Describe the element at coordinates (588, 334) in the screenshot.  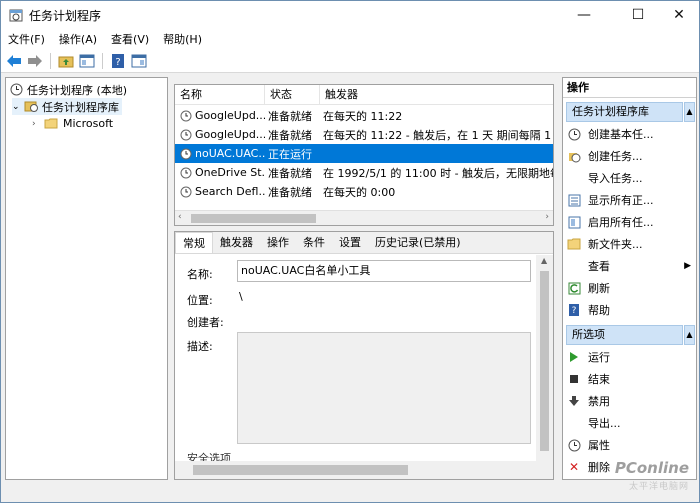
I see `section-selected-item-label: 所选项` at that location.